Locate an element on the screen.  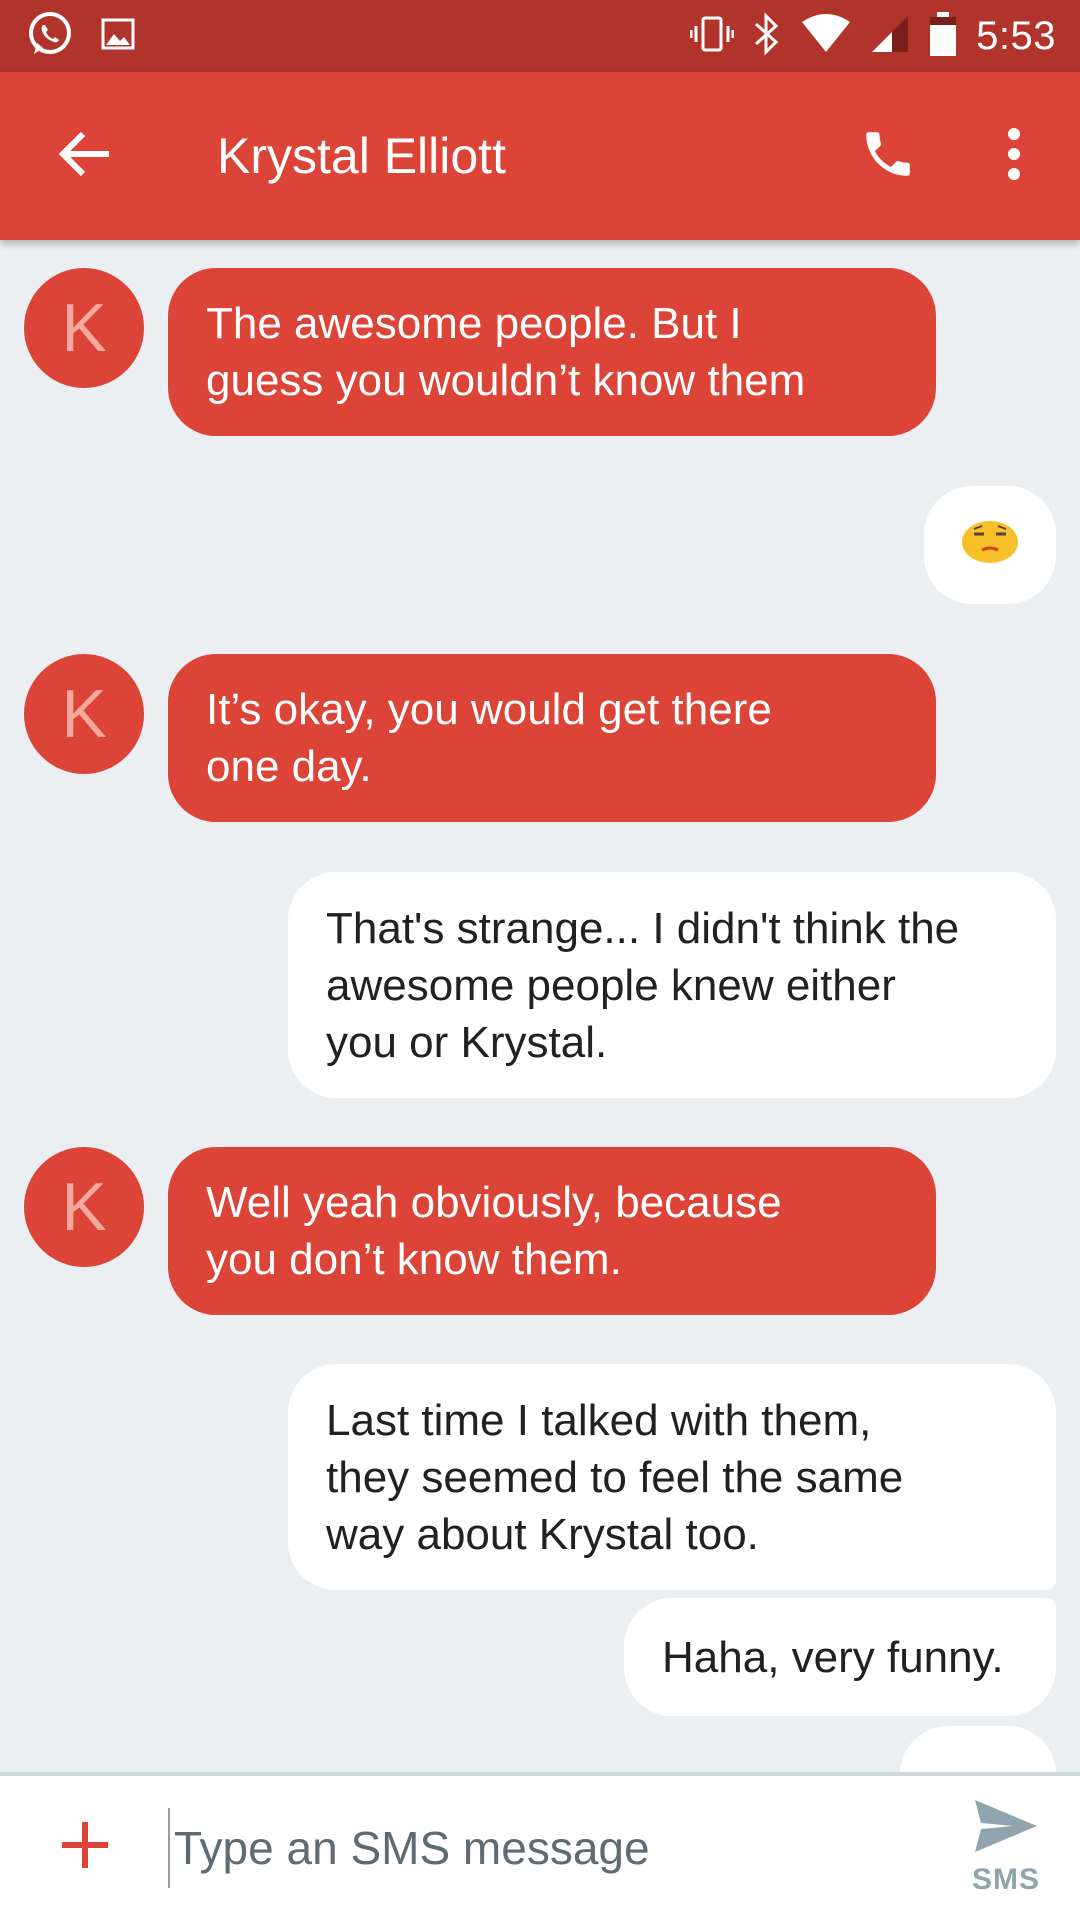
signal-icon is located at coordinates (890, 36).